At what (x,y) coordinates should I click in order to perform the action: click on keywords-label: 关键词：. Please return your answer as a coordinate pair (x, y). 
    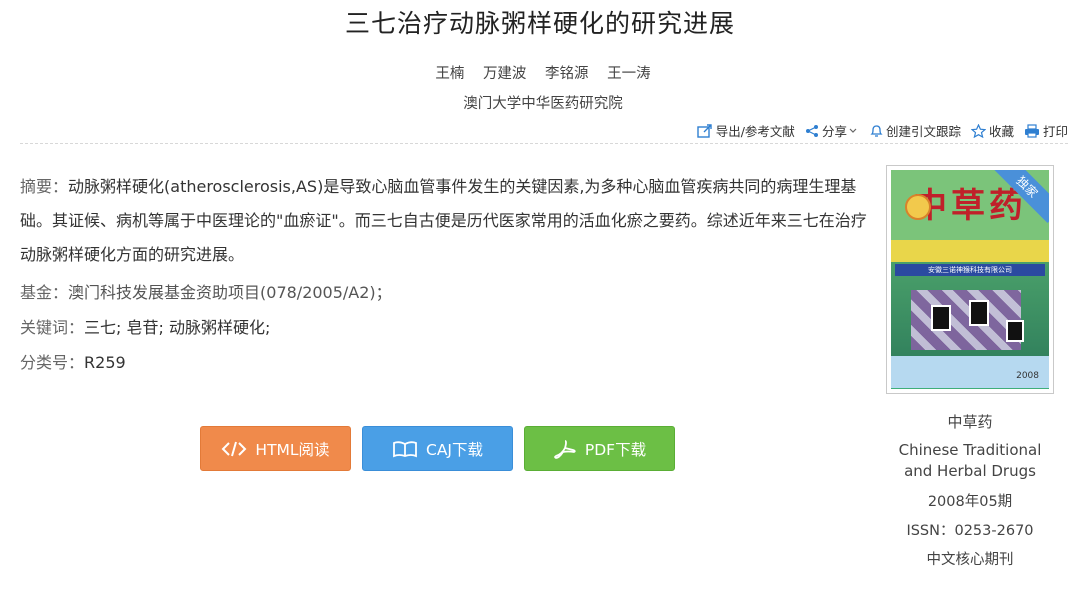
    Looking at the image, I should click on (52, 327).